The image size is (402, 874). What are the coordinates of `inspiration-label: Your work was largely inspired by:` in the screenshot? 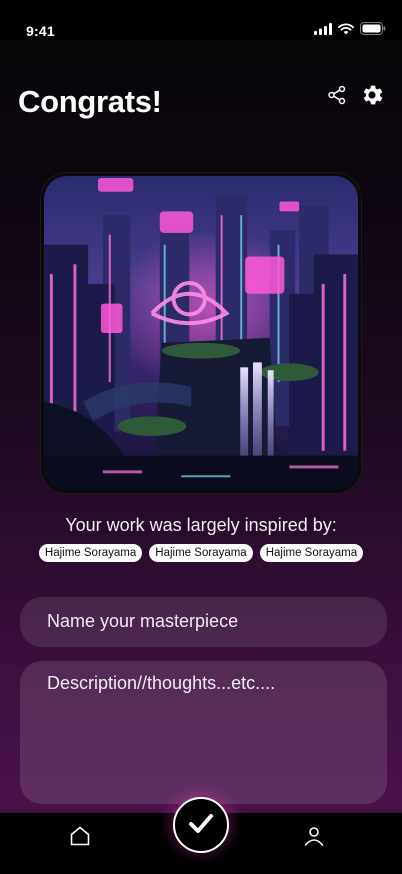 It's located at (201, 525).